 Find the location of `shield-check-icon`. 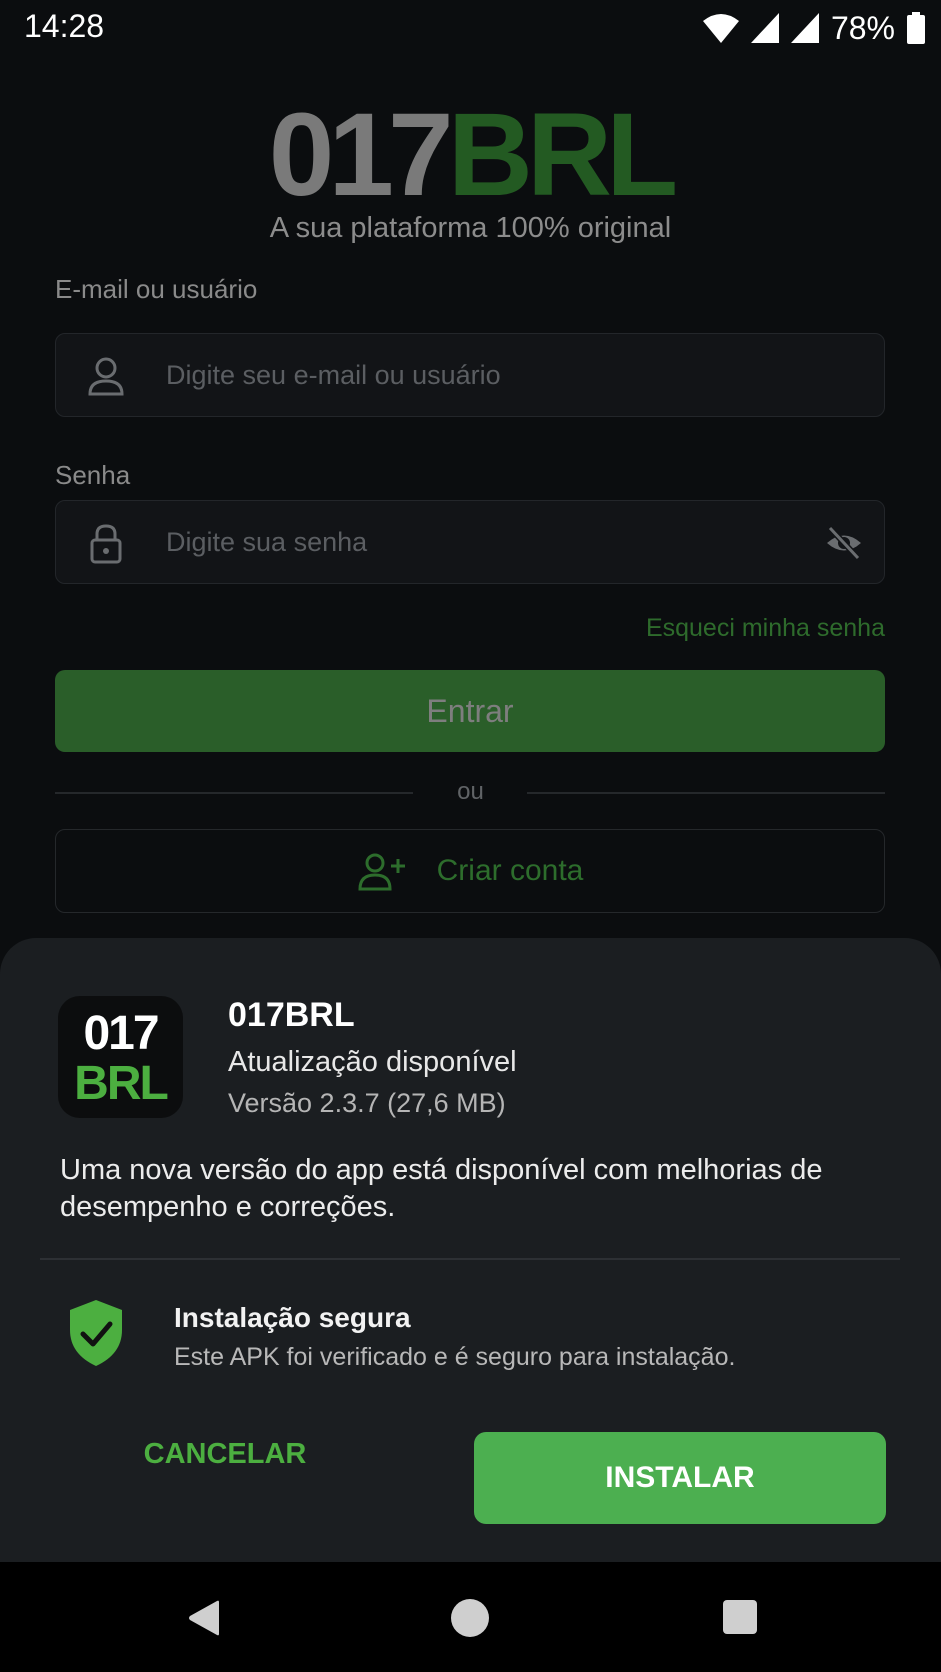

shield-check-icon is located at coordinates (96, 1333).